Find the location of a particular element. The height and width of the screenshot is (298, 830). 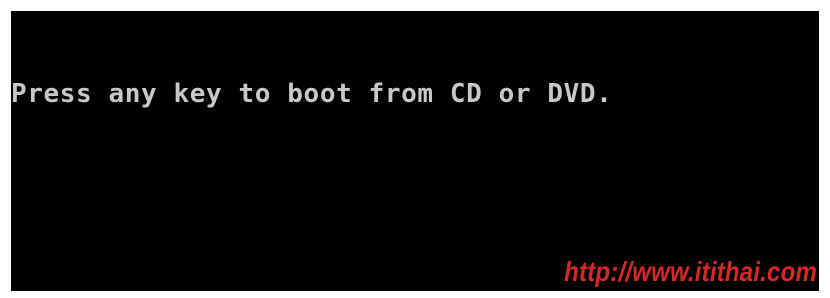

boot-prompt-line: Press any key to boot from CD or DVD. is located at coordinates (311, 94).